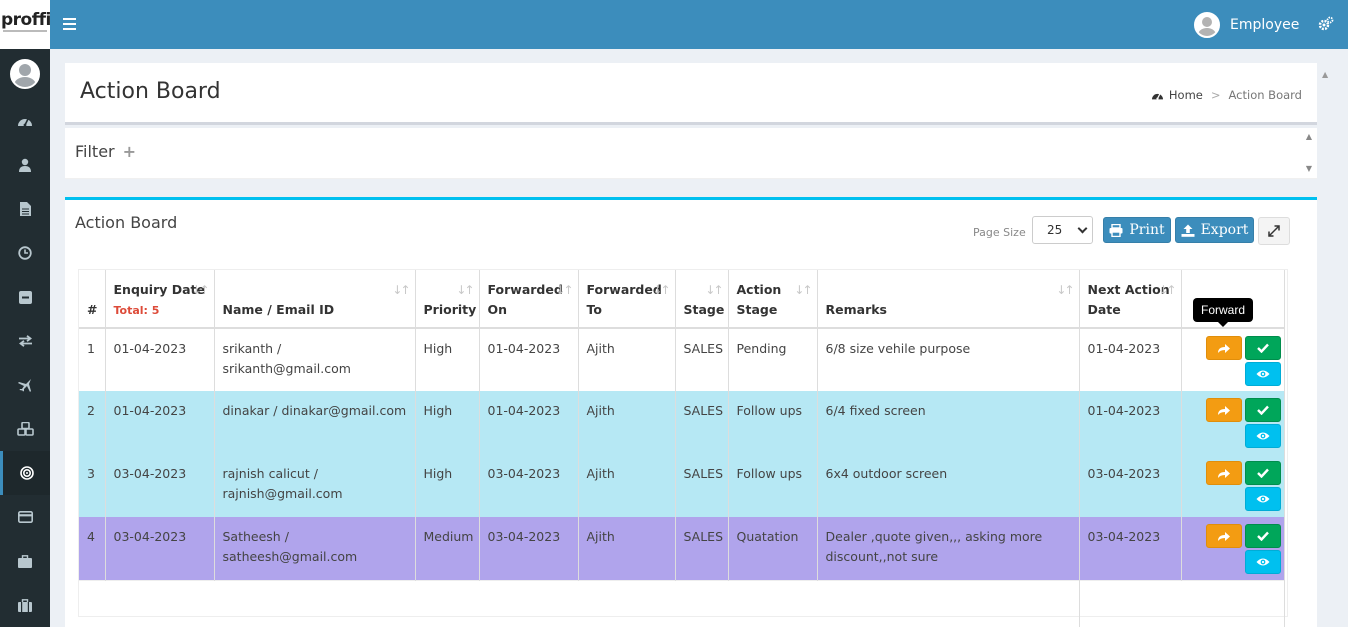 The height and width of the screenshot is (627, 1348). I want to click on user-name: Employee, so click(1265, 25).